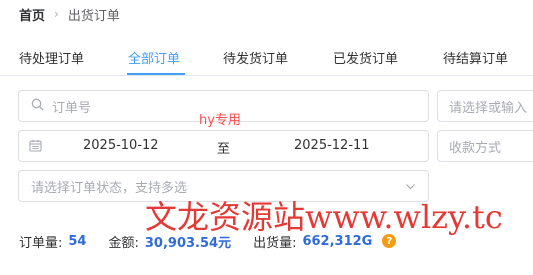 This screenshot has width=533, height=275. I want to click on select-or-input-field: 请选择或输入, so click(485, 106).